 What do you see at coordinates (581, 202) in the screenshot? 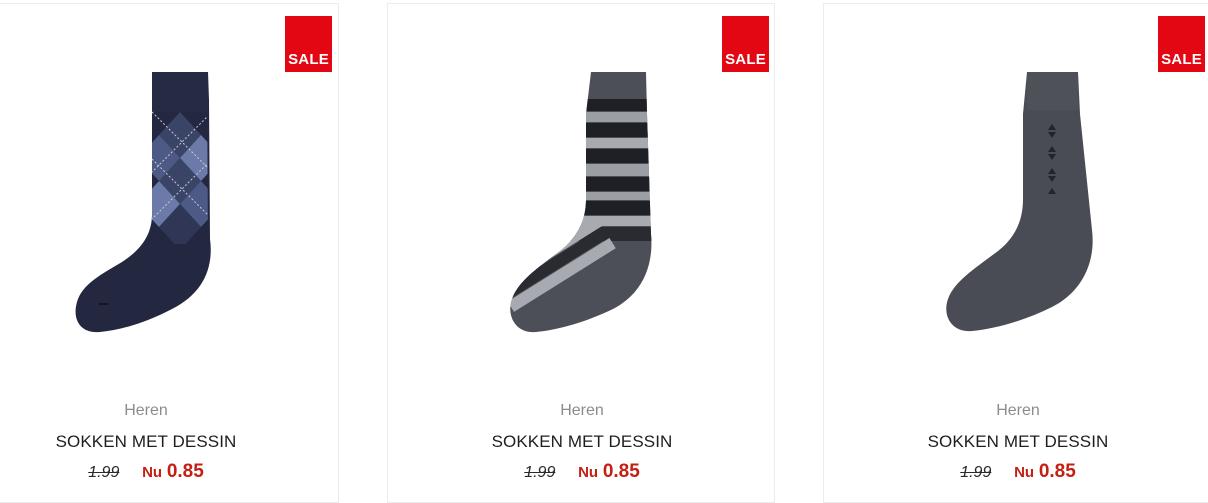
I see `striped-sock-image` at bounding box center [581, 202].